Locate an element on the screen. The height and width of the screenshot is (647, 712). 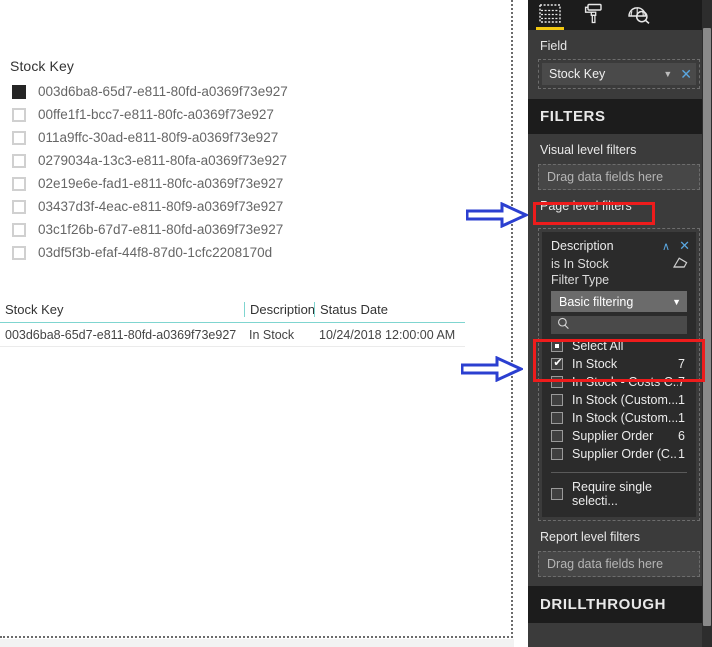
table-column-header: Status Date is located at coordinates (389, 309).